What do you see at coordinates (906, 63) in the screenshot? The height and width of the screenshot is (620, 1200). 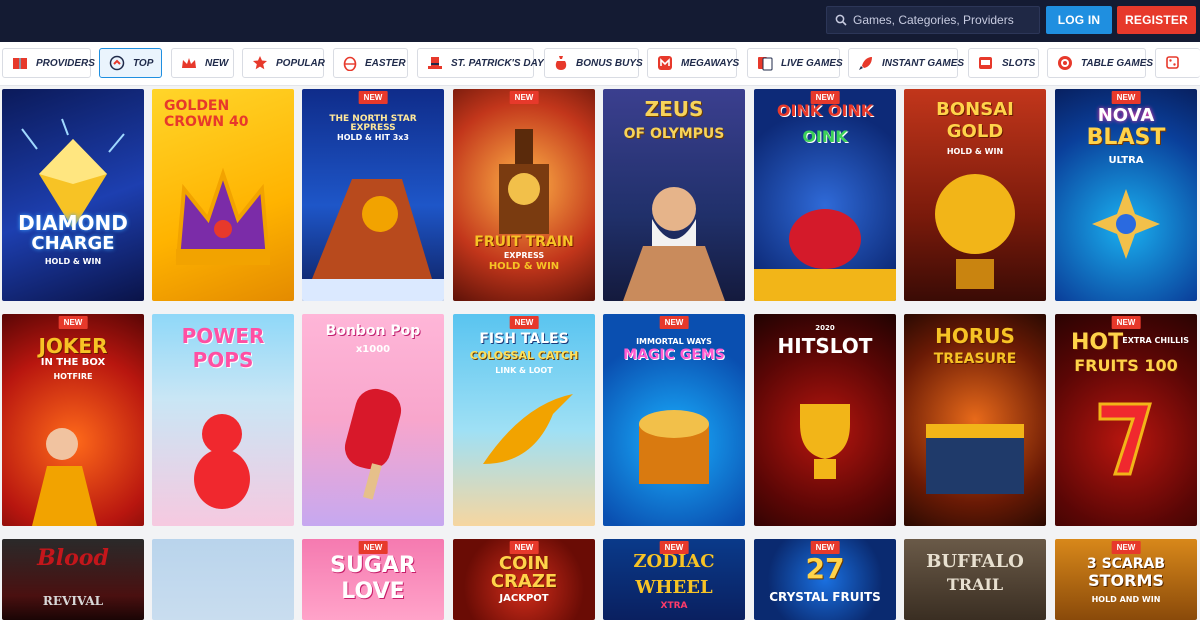 I see `category-instant-games: INSTANT GAMES` at bounding box center [906, 63].